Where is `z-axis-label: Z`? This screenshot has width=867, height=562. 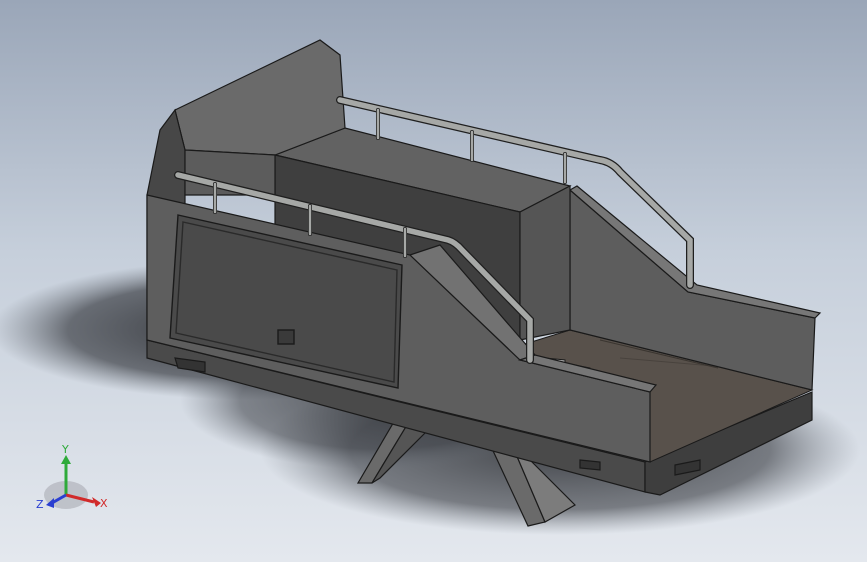
z-axis-label: Z is located at coordinates (40, 504).